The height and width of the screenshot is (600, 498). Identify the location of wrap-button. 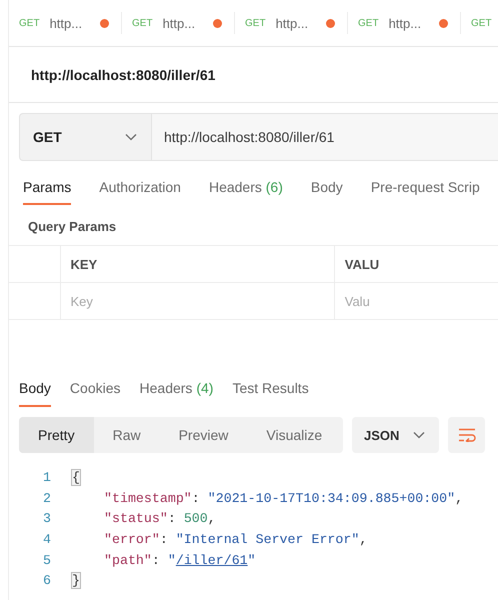
(466, 435).